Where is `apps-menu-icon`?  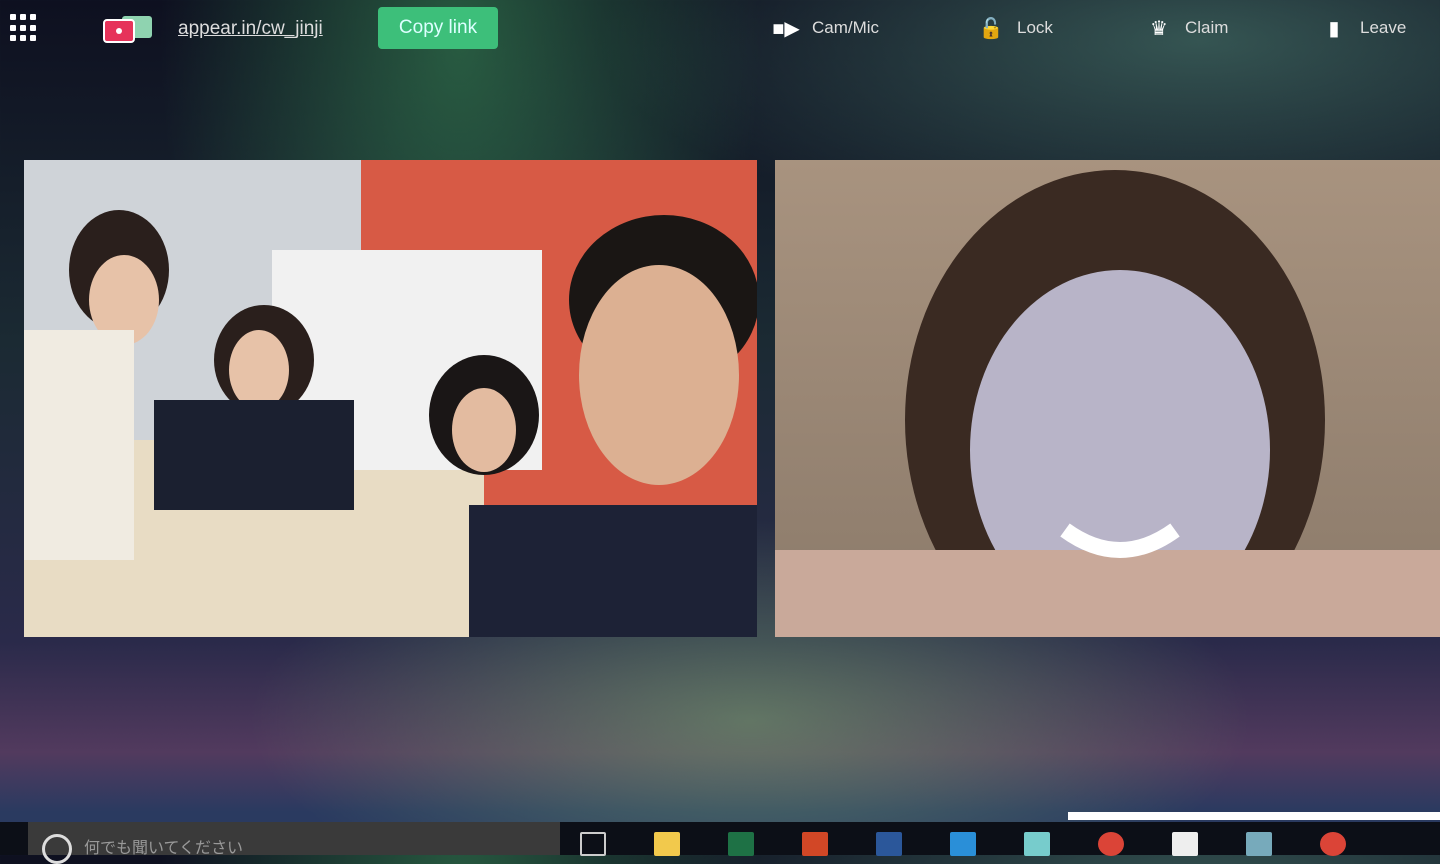 apps-menu-icon is located at coordinates (25, 28).